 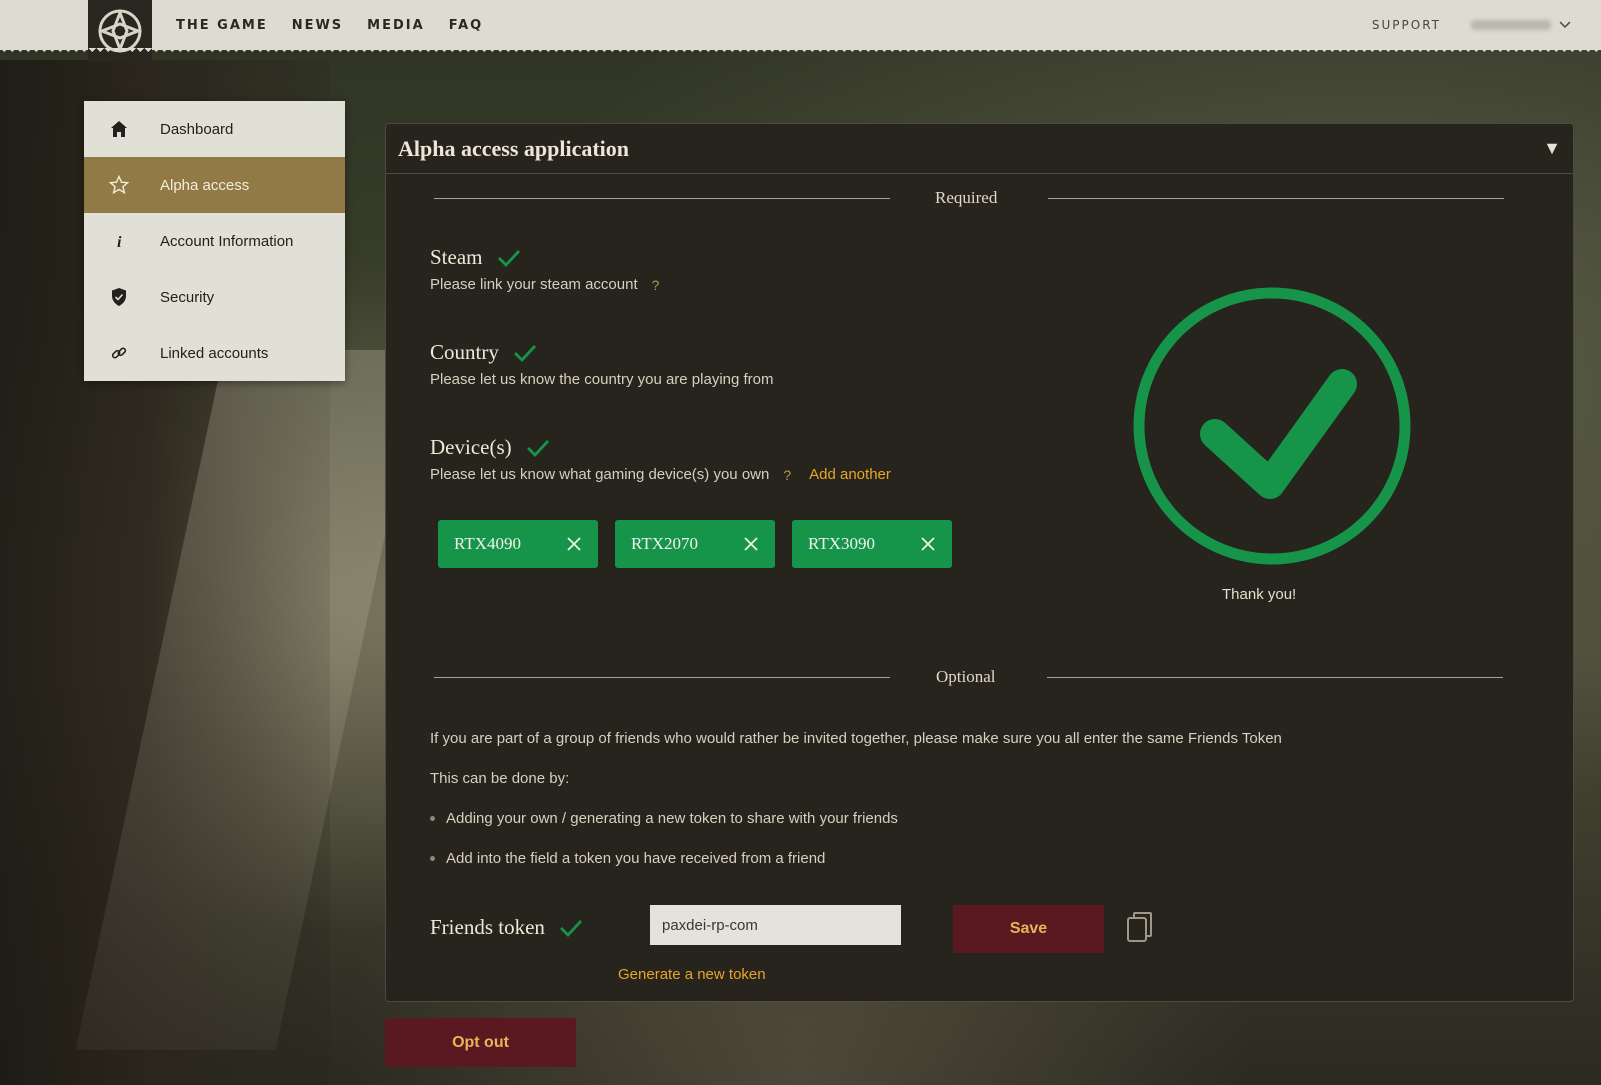 I want to click on devices-help-icon: ?, so click(x=787, y=475).